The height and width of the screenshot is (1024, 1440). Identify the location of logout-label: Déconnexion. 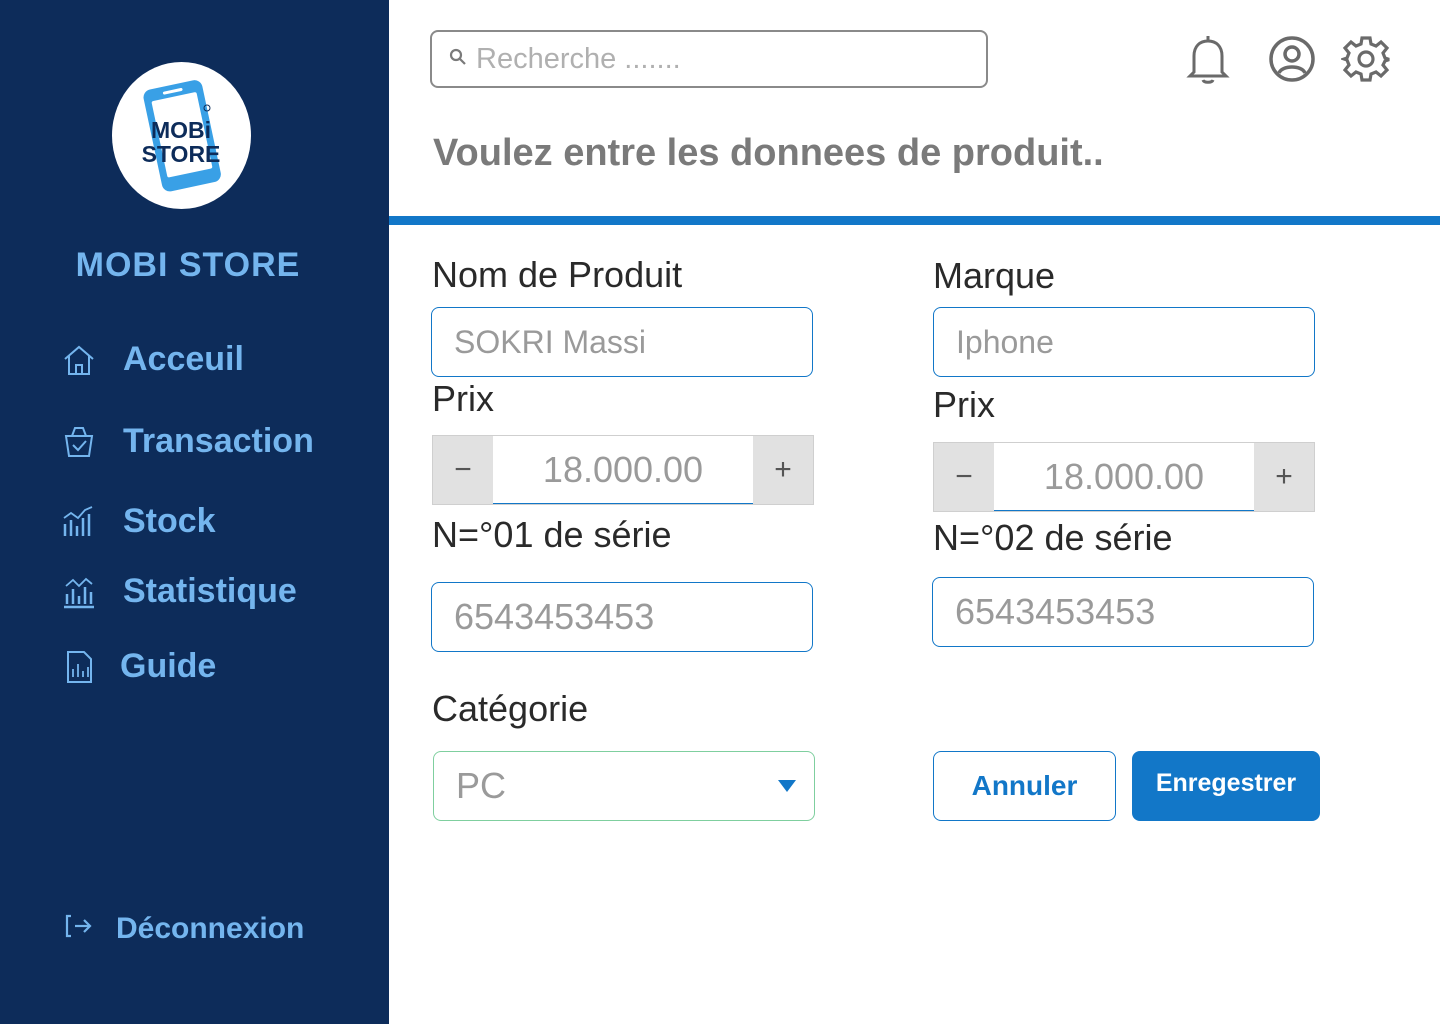
(210, 928).